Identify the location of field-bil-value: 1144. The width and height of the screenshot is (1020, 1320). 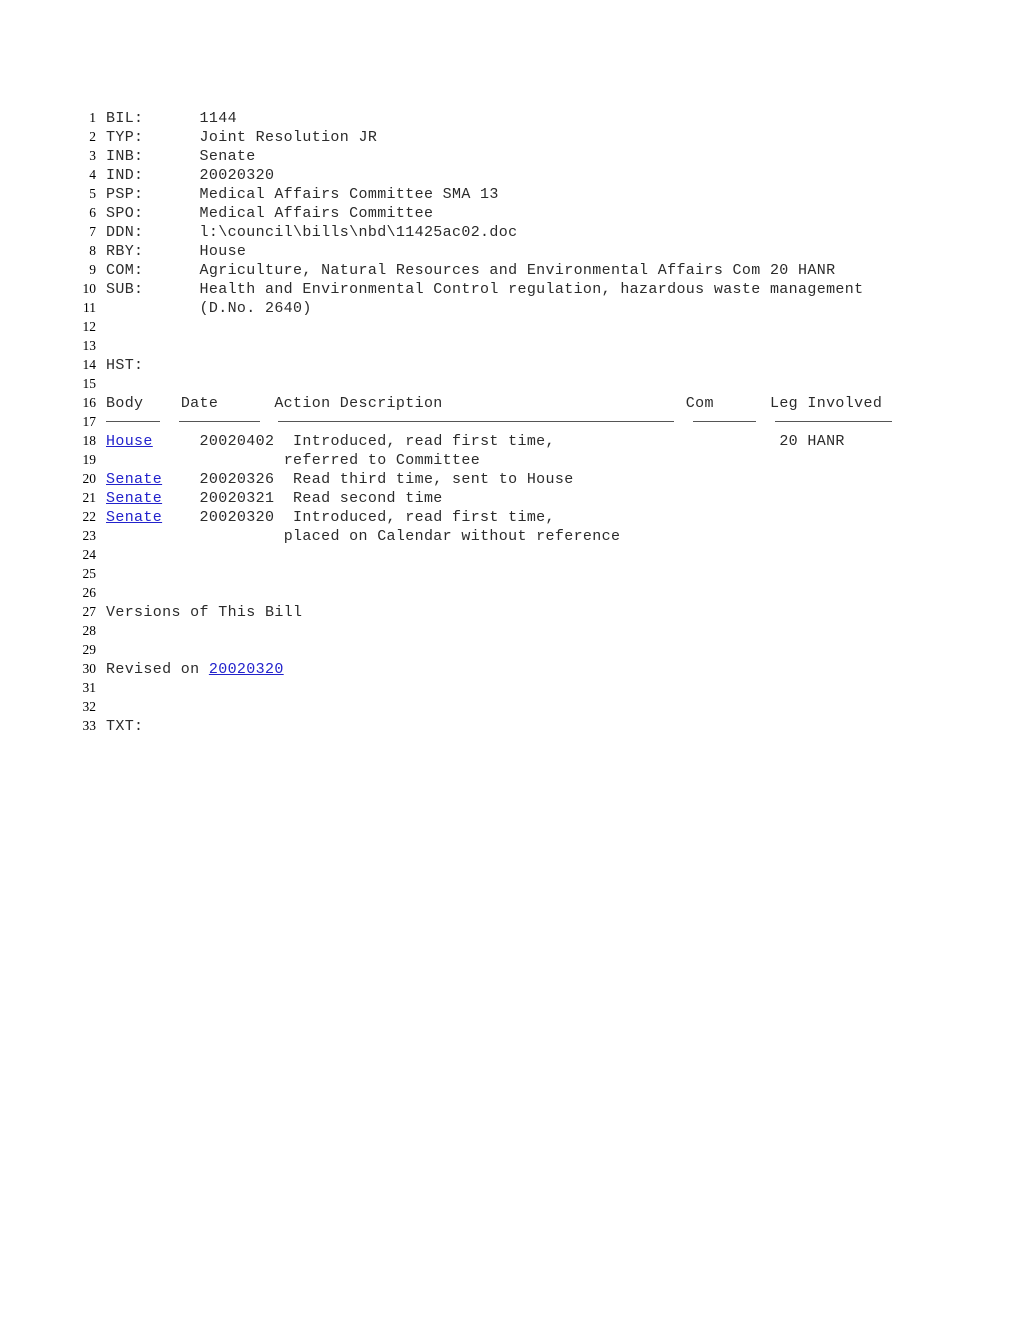
(218, 118).